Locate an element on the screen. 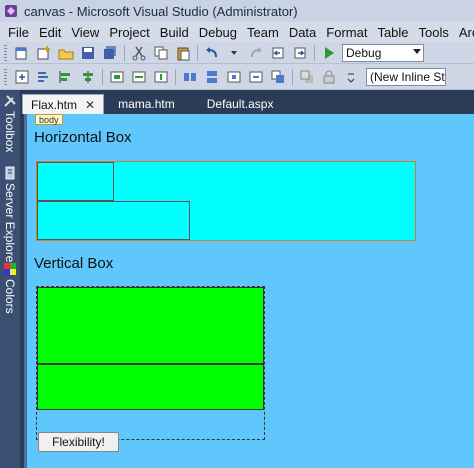 This screenshot has height=468, width=474. colors-panel-tab: Colors is located at coordinates (10, 288).